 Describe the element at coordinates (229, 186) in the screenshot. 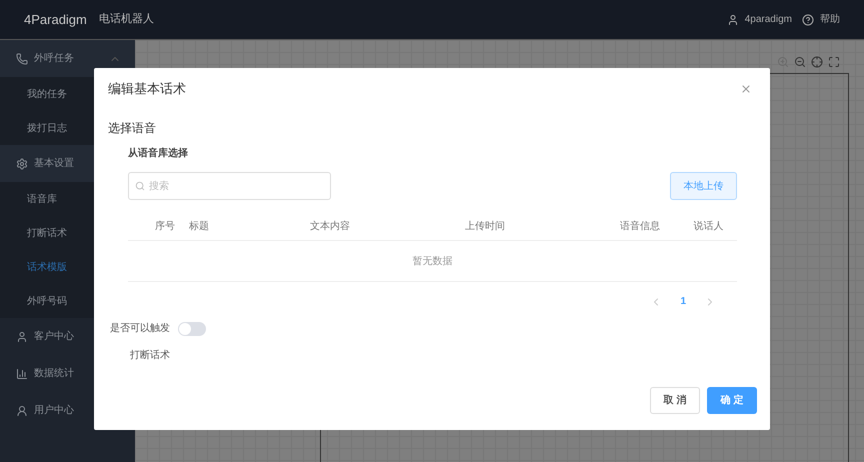

I see `search-field: 搜索` at that location.